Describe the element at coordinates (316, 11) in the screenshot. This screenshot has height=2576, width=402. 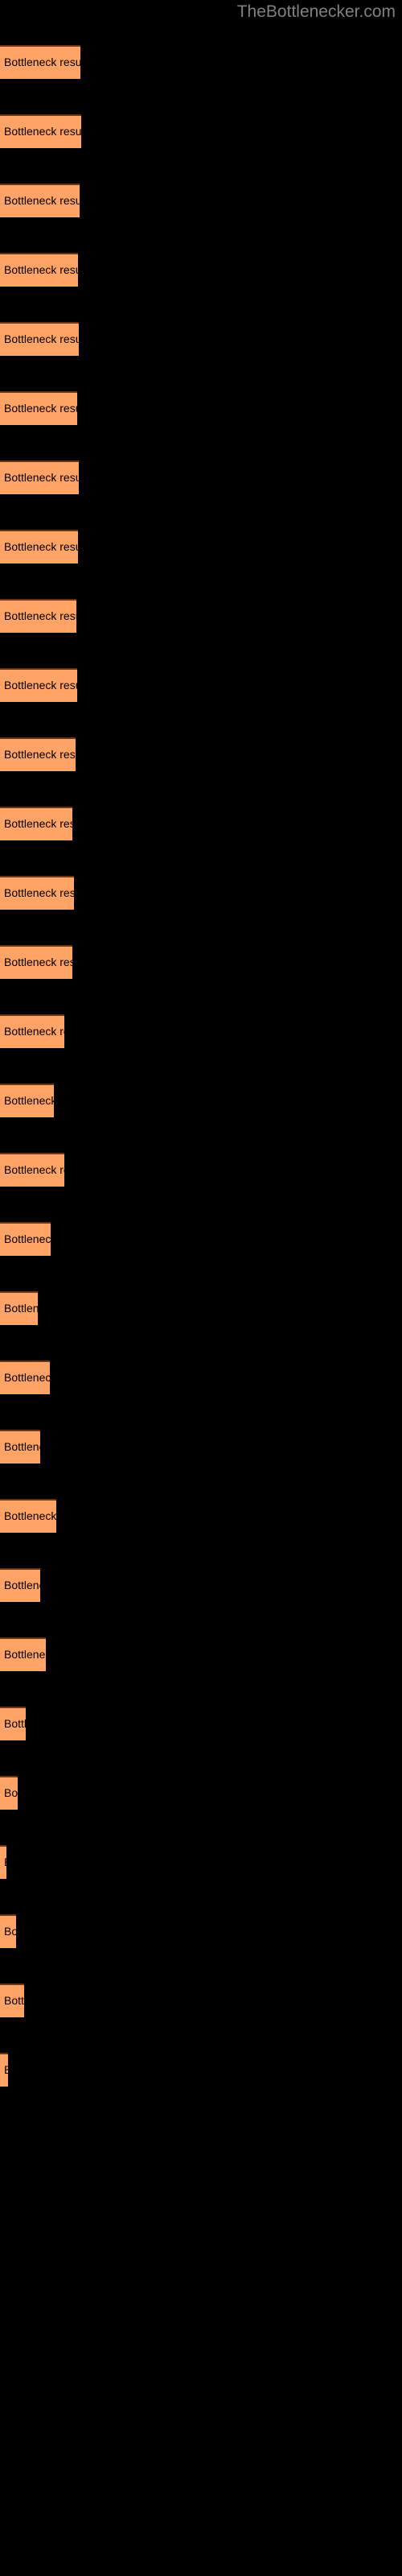
I see `site-title: TheBottlenecker.com` at that location.